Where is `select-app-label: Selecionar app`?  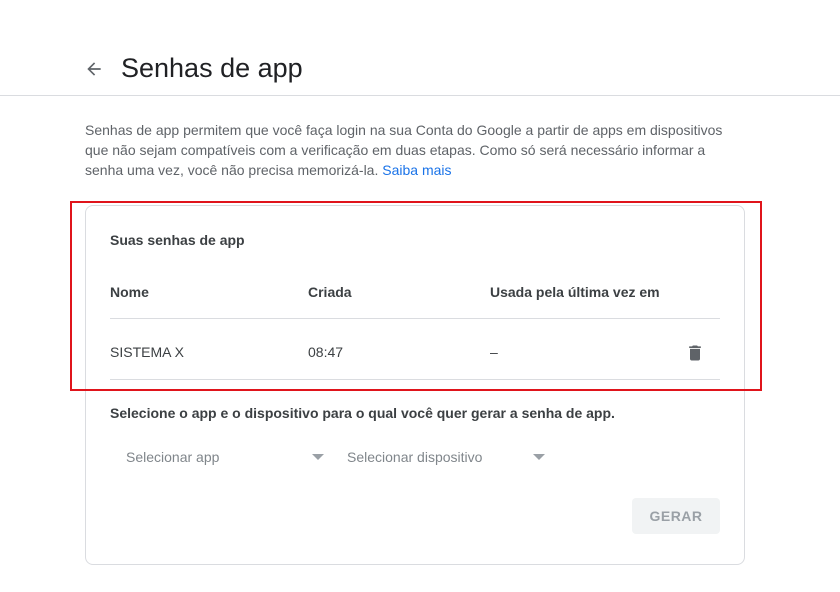 select-app-label: Selecionar app is located at coordinates (173, 457).